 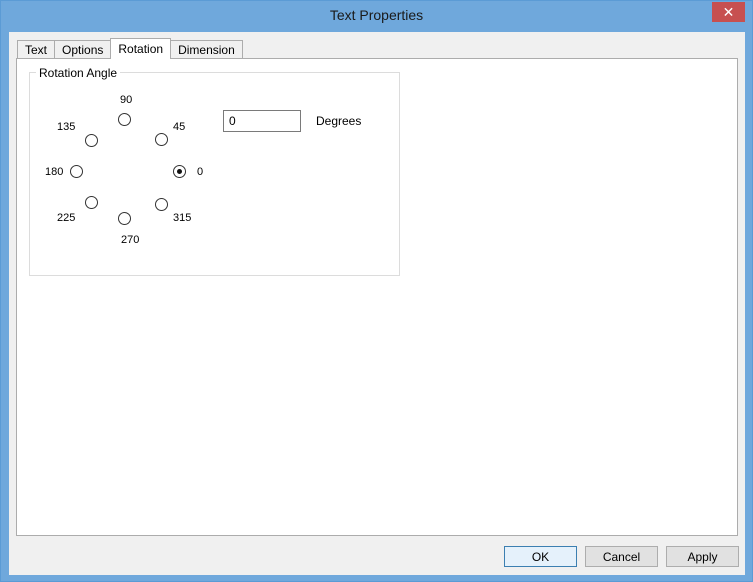 What do you see at coordinates (76, 171) in the screenshot?
I see `angle-180-radio` at bounding box center [76, 171].